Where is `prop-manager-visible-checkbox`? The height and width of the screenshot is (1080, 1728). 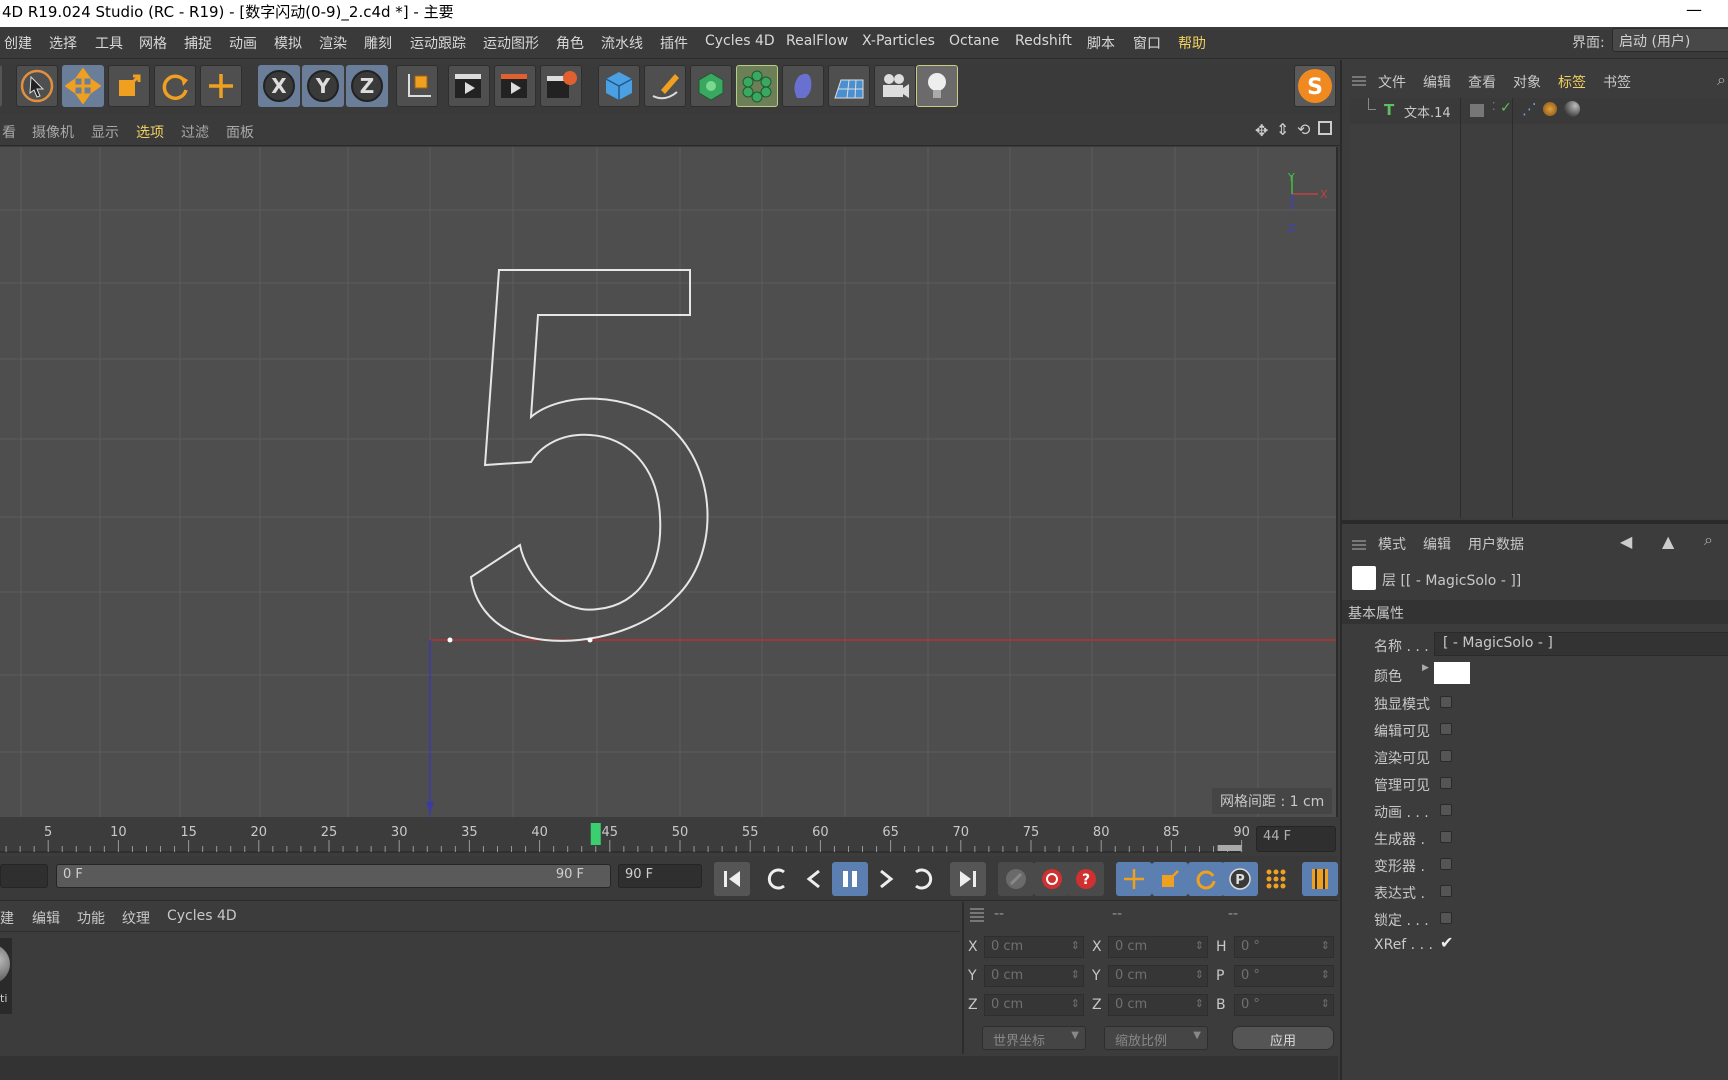 prop-manager-visible-checkbox is located at coordinates (1446, 783).